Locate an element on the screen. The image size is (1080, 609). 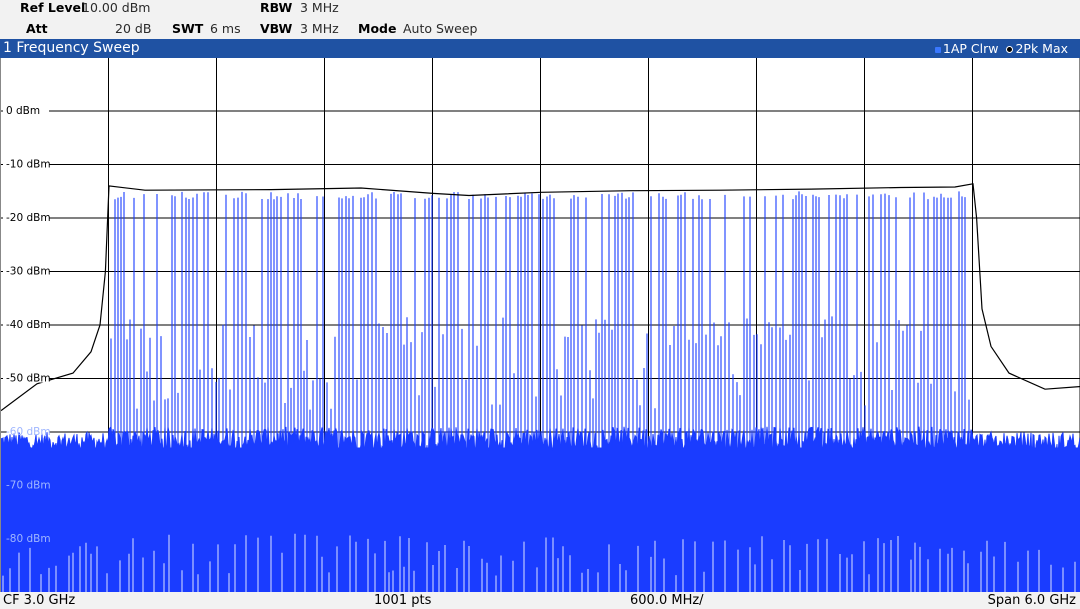
y-tick-label: -80 dBm is located at coordinates (28, 539).